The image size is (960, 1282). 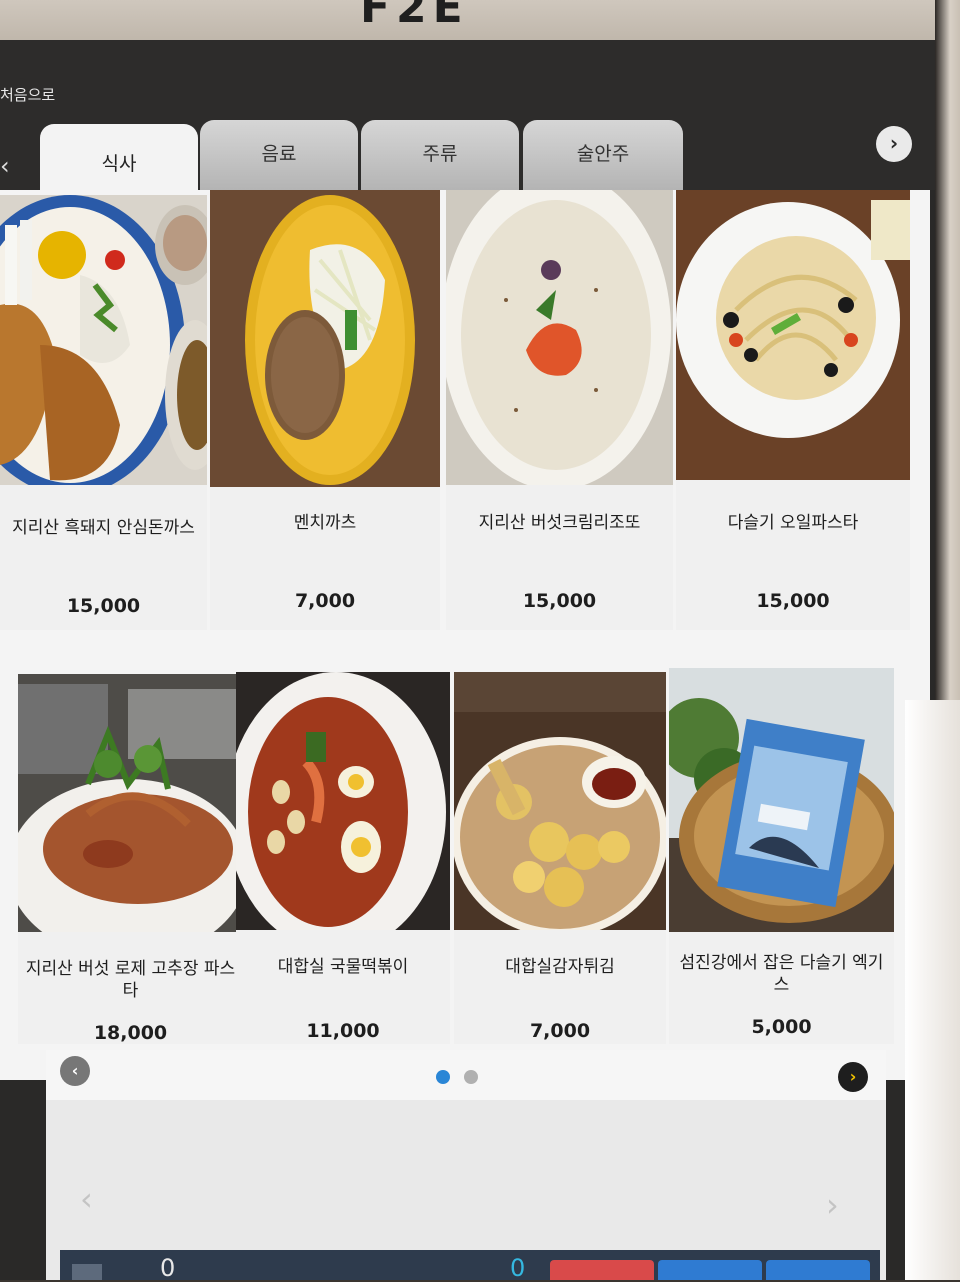 I want to click on tab-alcohol: 주류, so click(x=440, y=156).